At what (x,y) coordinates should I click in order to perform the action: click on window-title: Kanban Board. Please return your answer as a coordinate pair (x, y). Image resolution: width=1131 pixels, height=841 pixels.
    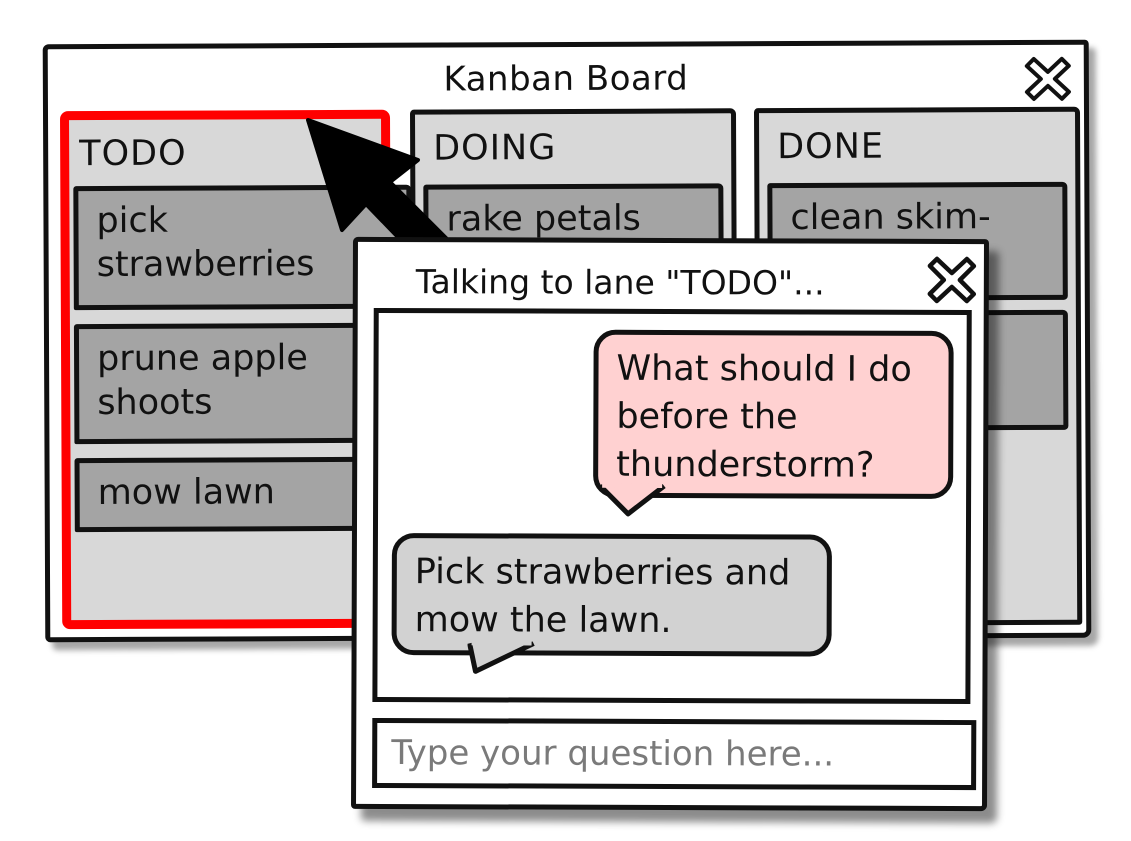
    Looking at the image, I should click on (566, 79).